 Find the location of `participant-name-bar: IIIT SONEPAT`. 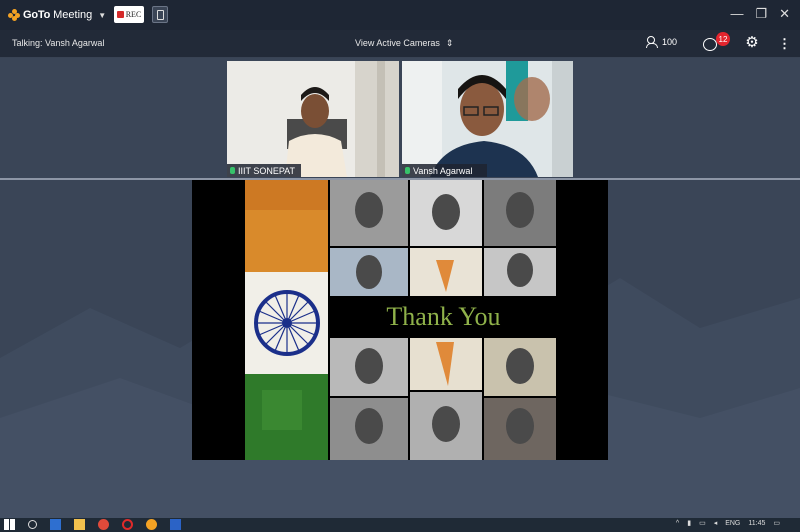

participant-name-bar: IIIT SONEPAT is located at coordinates (264, 170).